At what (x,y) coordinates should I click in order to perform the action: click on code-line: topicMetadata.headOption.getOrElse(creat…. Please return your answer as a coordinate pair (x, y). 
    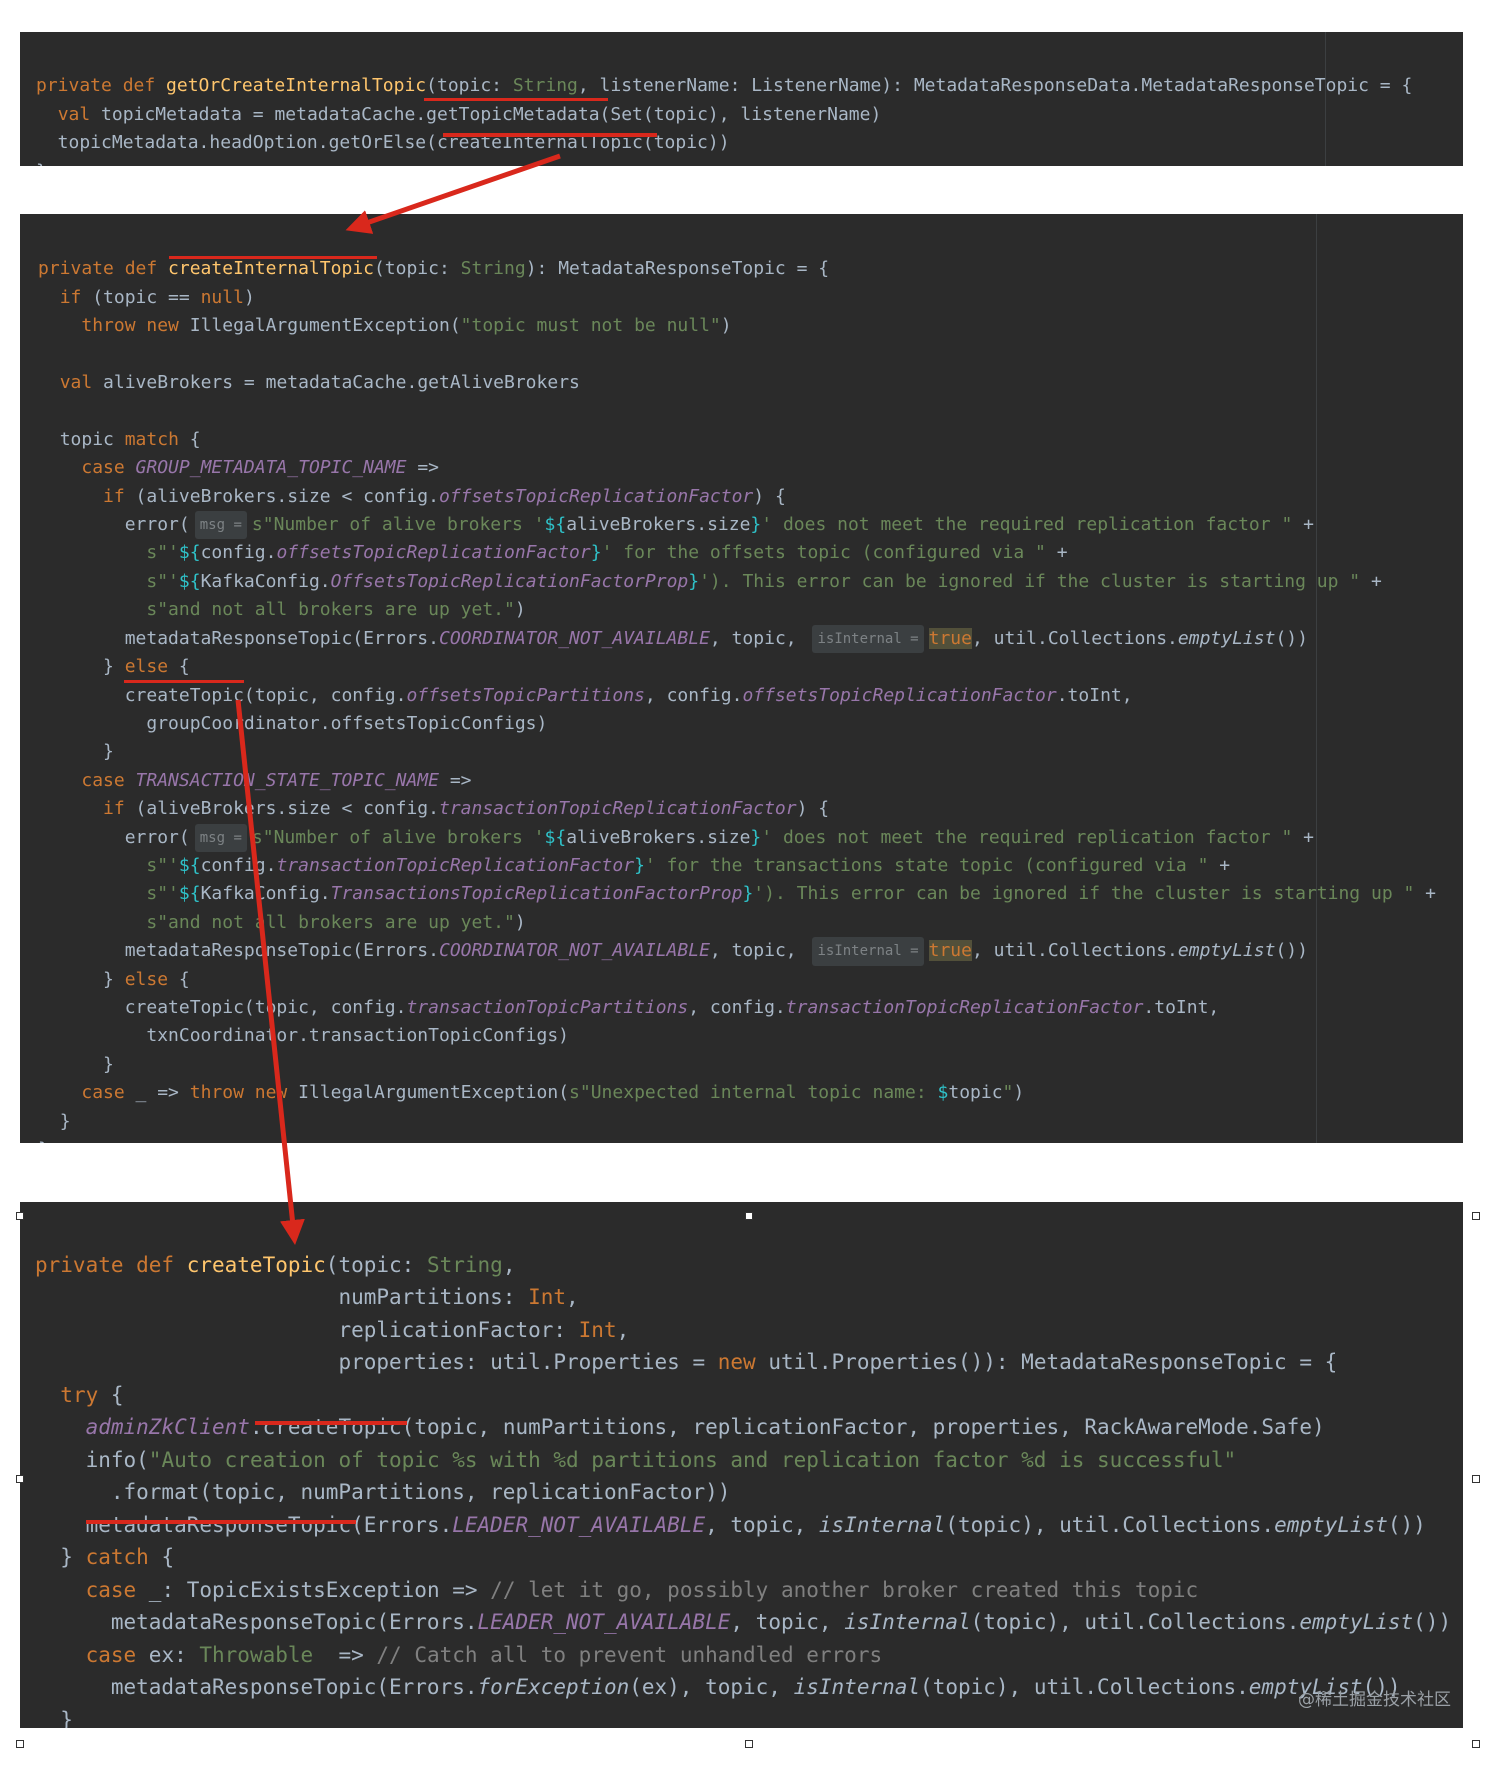
    Looking at the image, I should click on (383, 143).